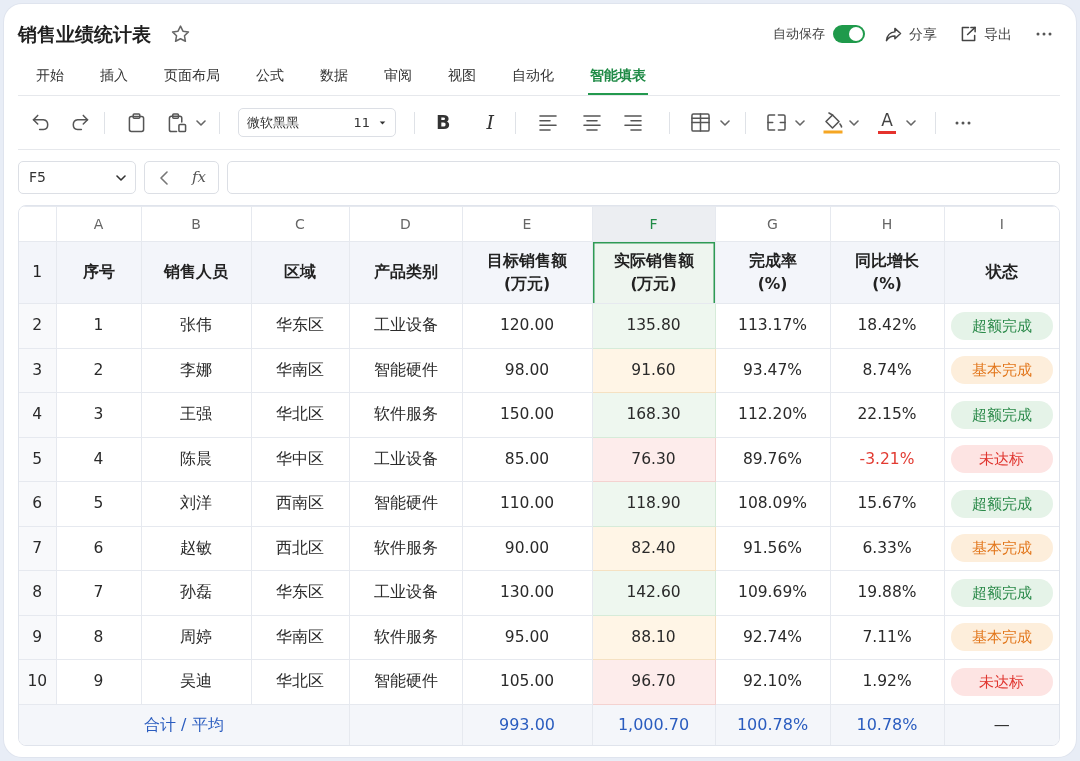  I want to click on row-number: 7, so click(37, 548).